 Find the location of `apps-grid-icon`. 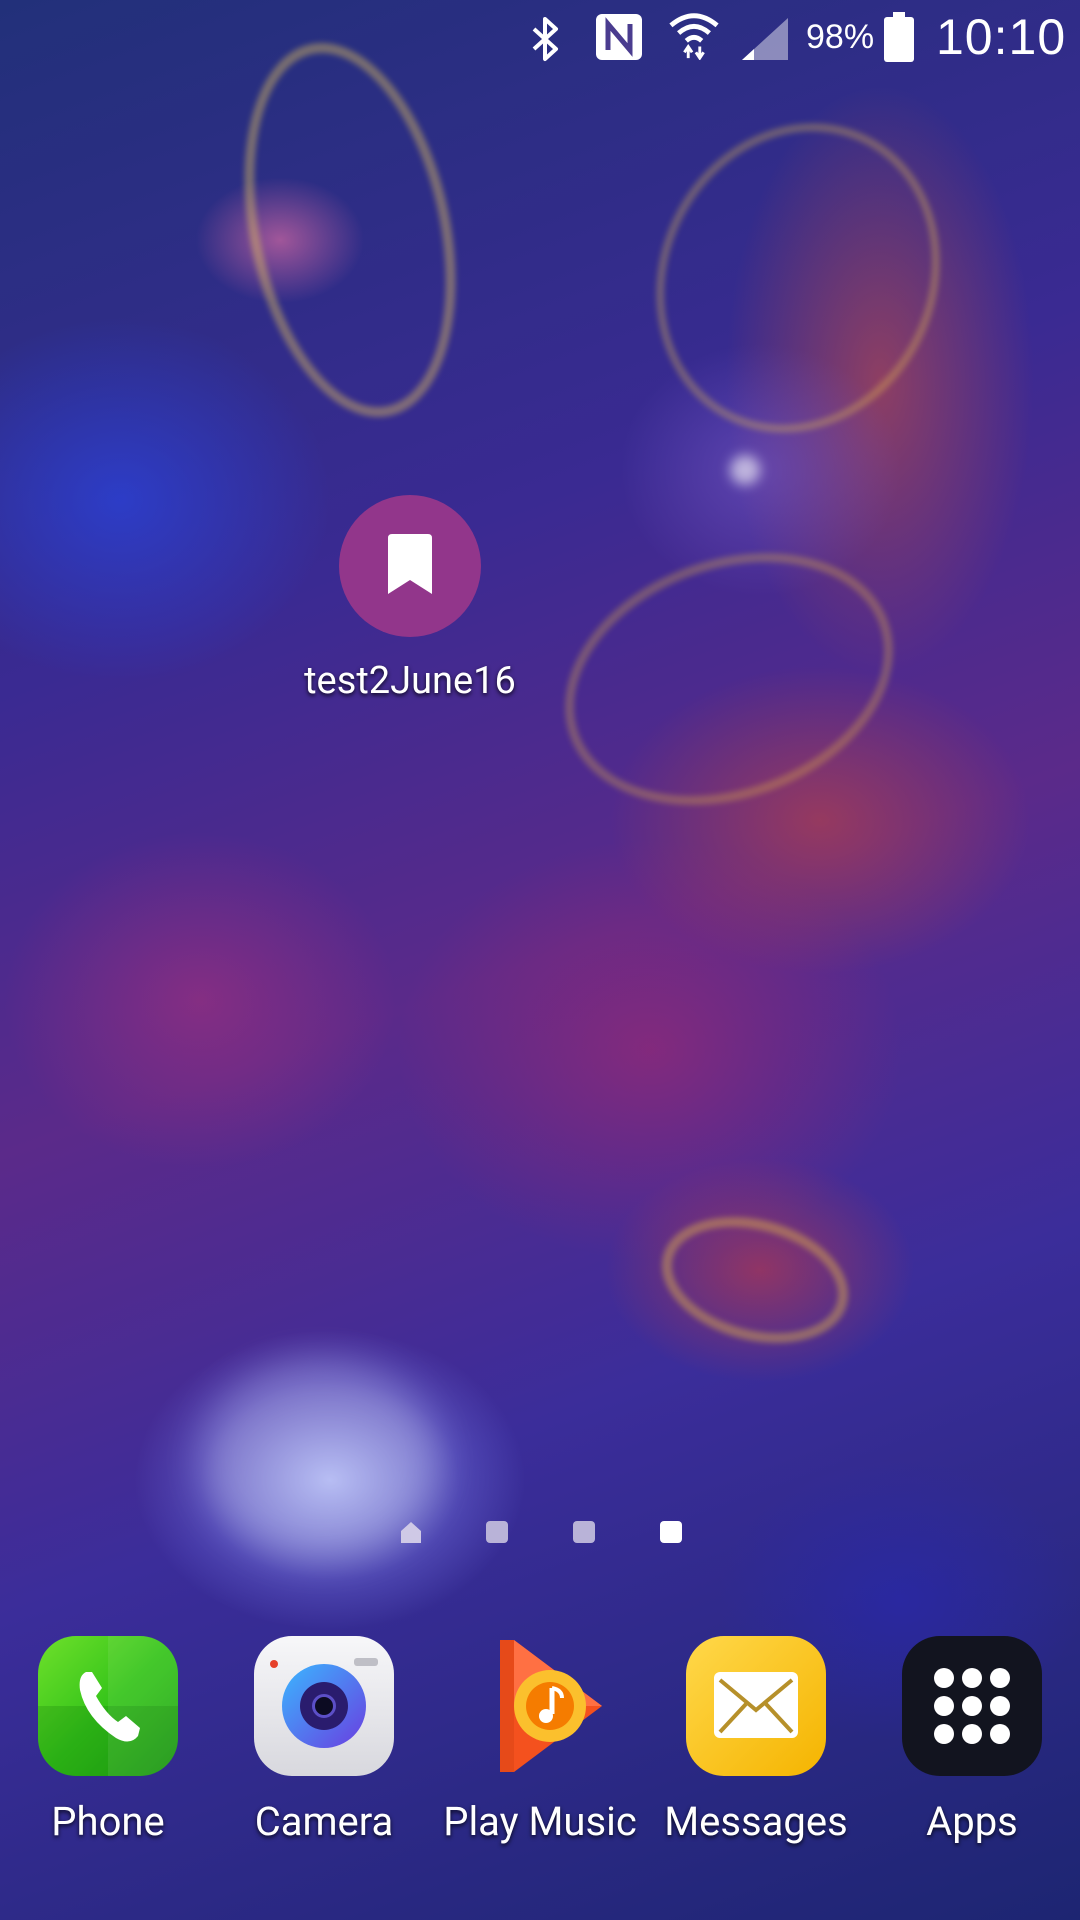

apps-grid-icon is located at coordinates (972, 1706).